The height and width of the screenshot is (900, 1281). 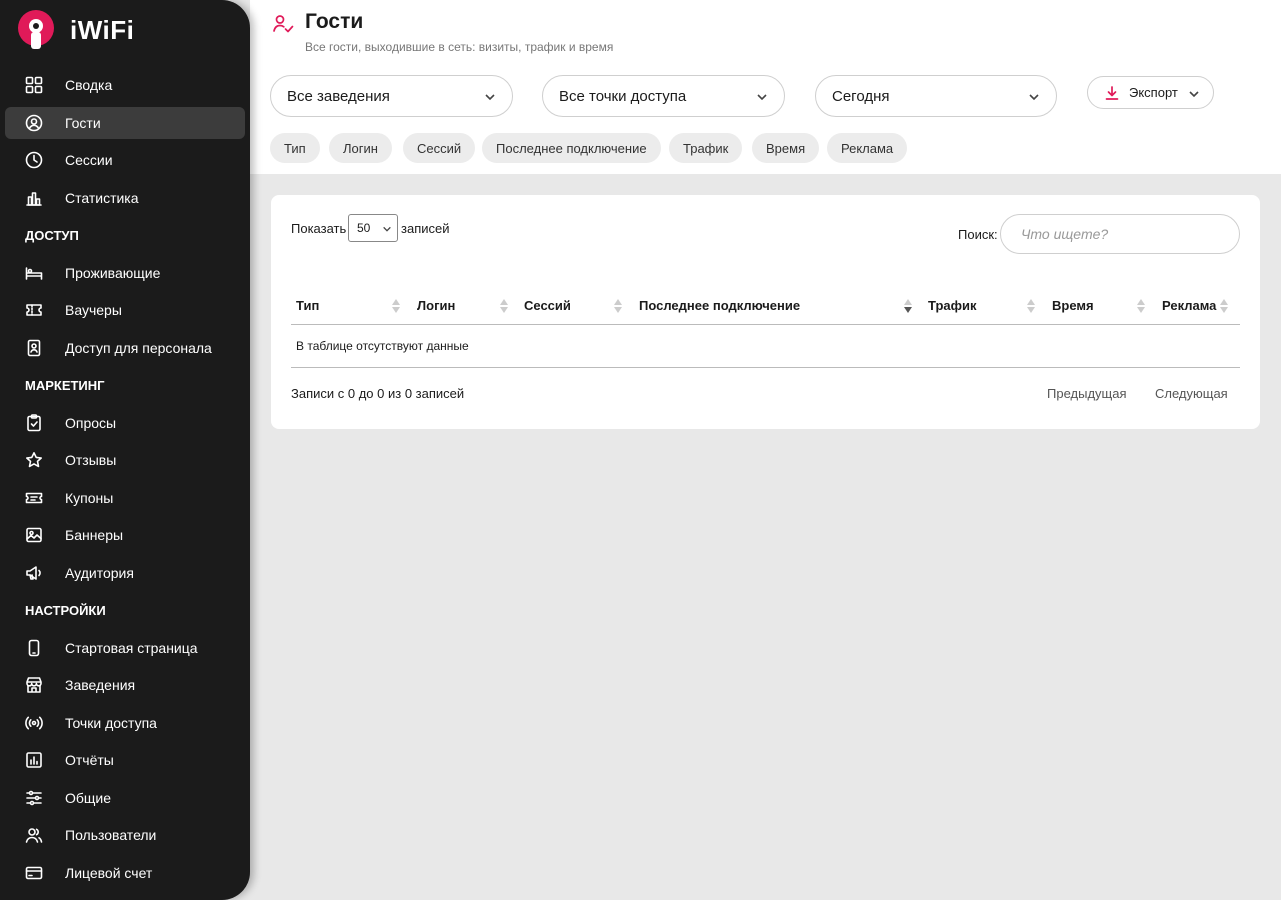 I want to click on access-point-select-value: Все точки доступа, so click(x=623, y=96).